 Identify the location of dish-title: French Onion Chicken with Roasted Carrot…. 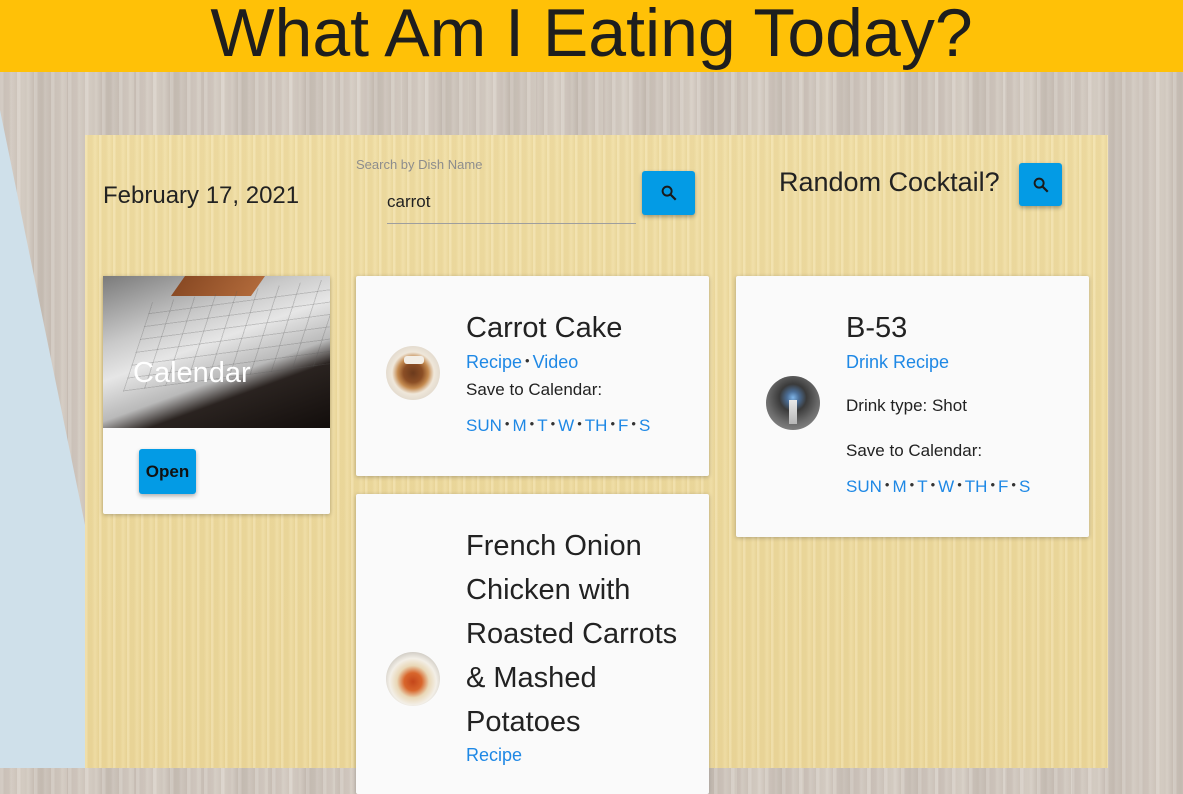
(572, 634).